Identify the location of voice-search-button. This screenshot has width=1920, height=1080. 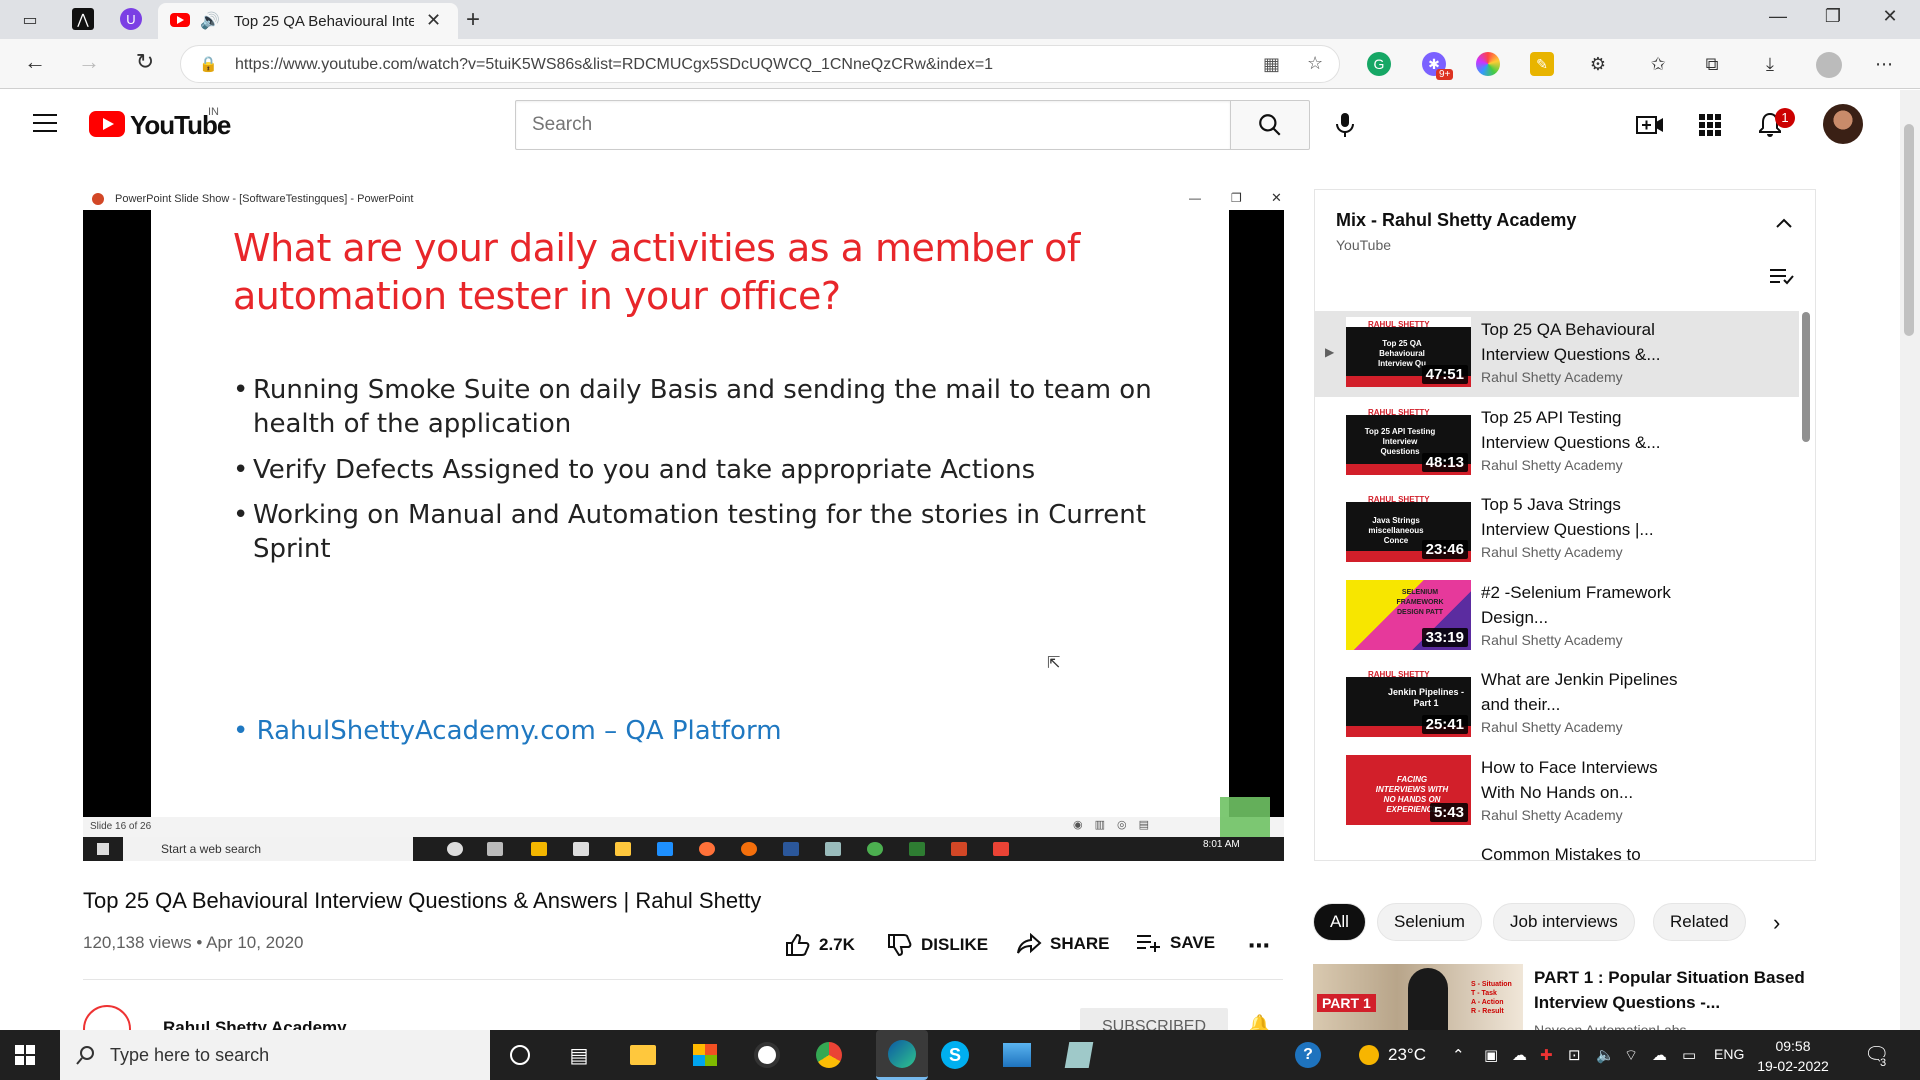
(1345, 125).